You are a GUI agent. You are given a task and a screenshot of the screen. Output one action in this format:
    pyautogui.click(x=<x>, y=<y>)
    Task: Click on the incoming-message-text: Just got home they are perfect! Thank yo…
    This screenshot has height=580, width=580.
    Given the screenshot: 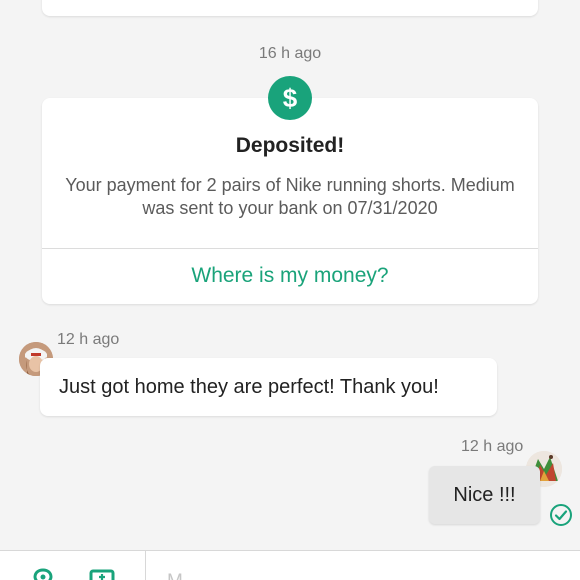 What is the action you would take?
    pyautogui.click(x=249, y=386)
    